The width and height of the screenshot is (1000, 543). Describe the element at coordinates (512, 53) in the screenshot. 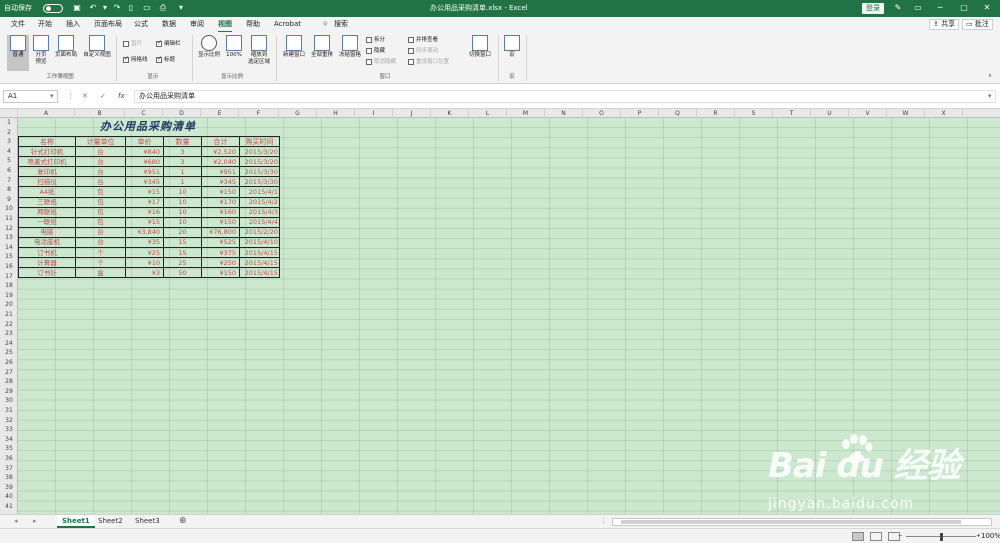

I see `macros-button: 宏` at that location.